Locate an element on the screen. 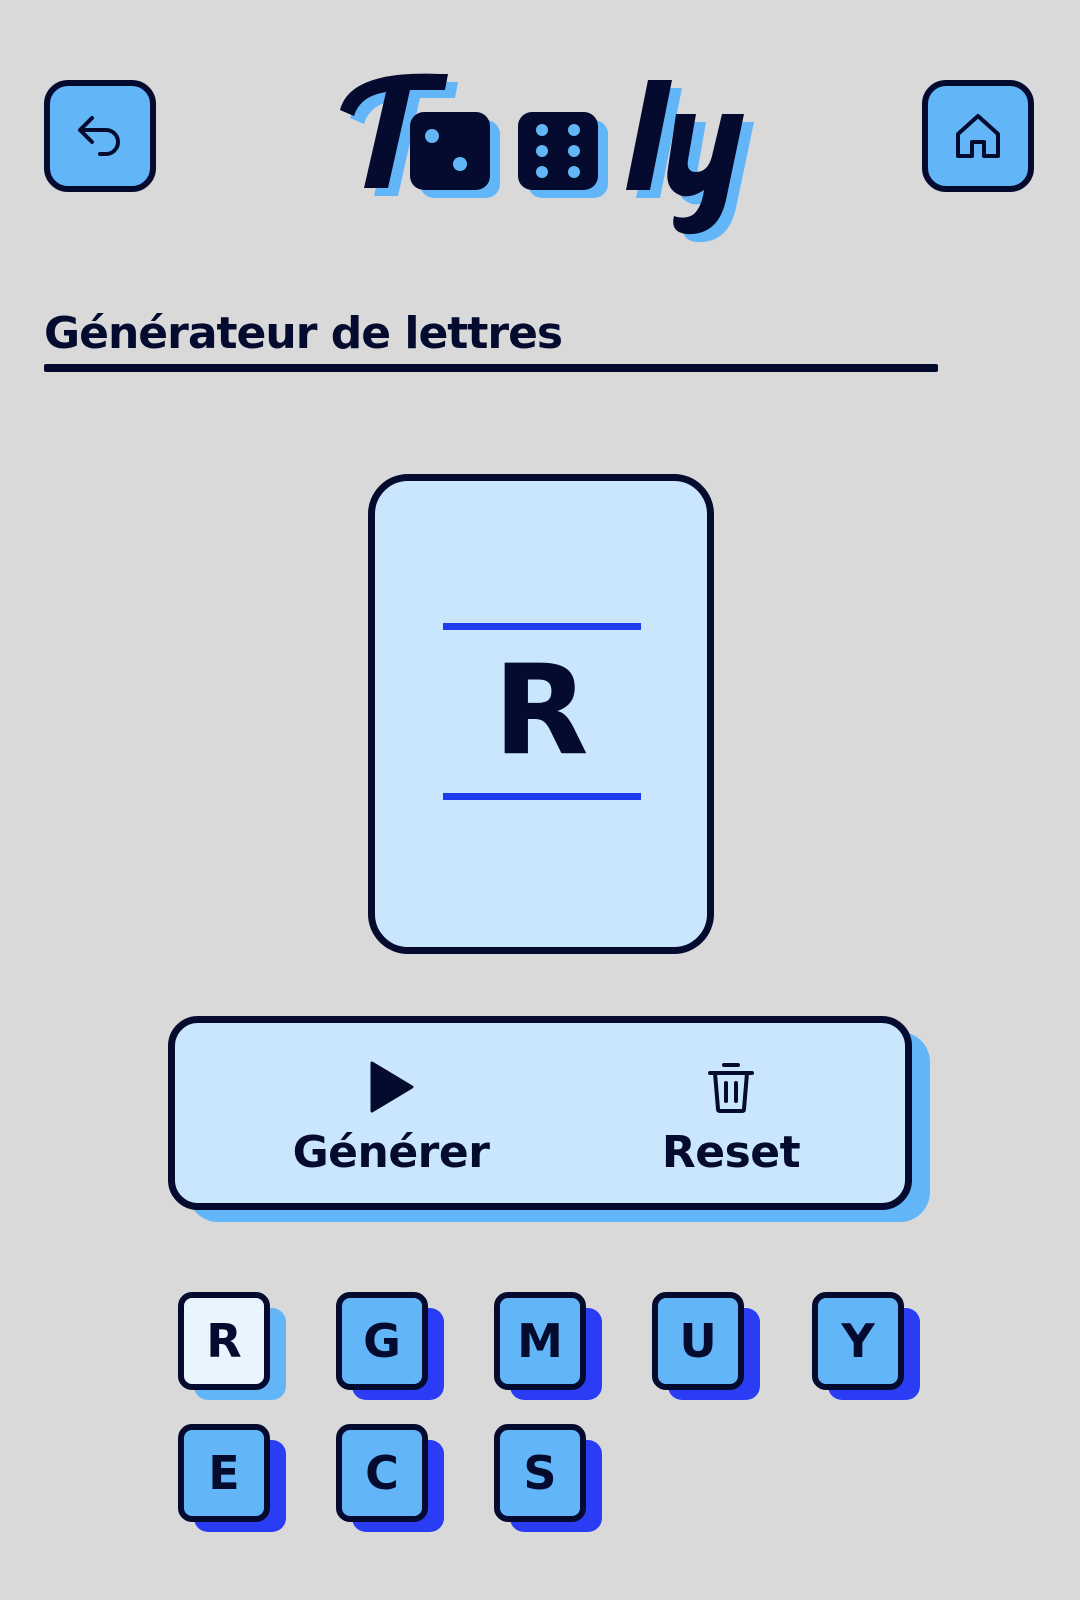 The image size is (1080, 1600). reset-button: Reset is located at coordinates (731, 1122).